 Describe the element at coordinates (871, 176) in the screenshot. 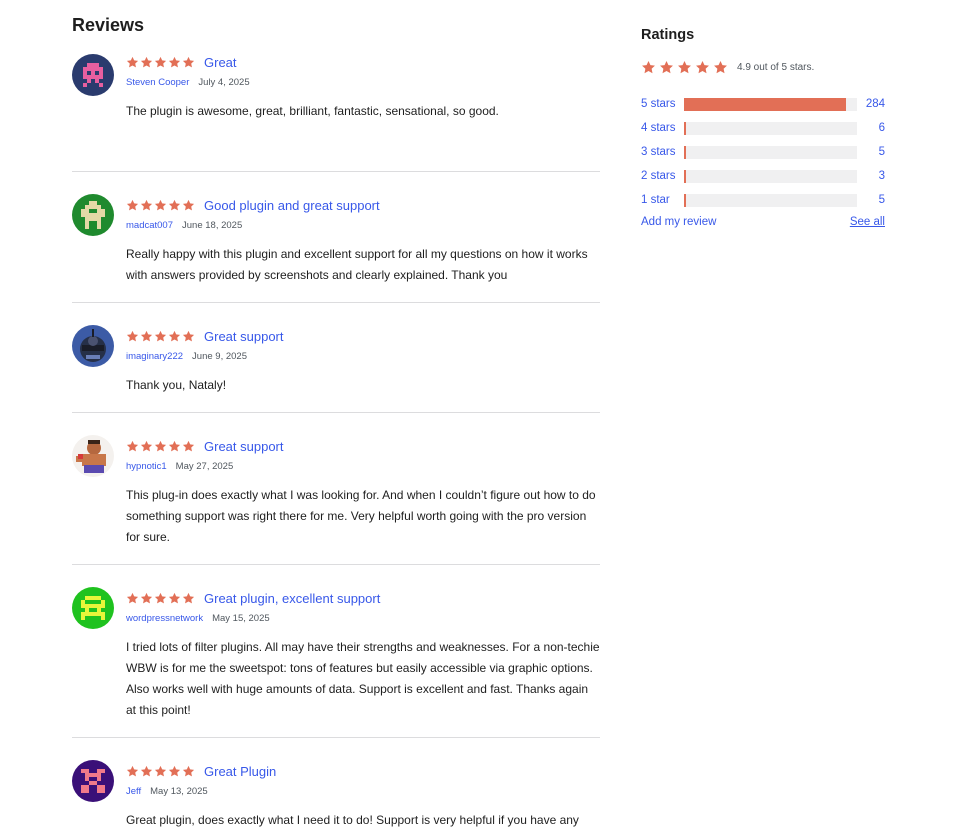

I see `rating-bar-count: 3` at that location.